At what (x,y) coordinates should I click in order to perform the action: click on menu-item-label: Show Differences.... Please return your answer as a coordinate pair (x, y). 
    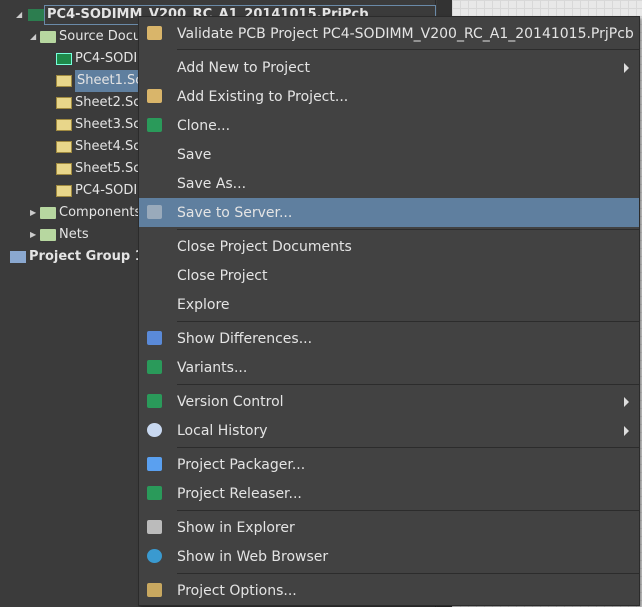
    Looking at the image, I should click on (245, 338).